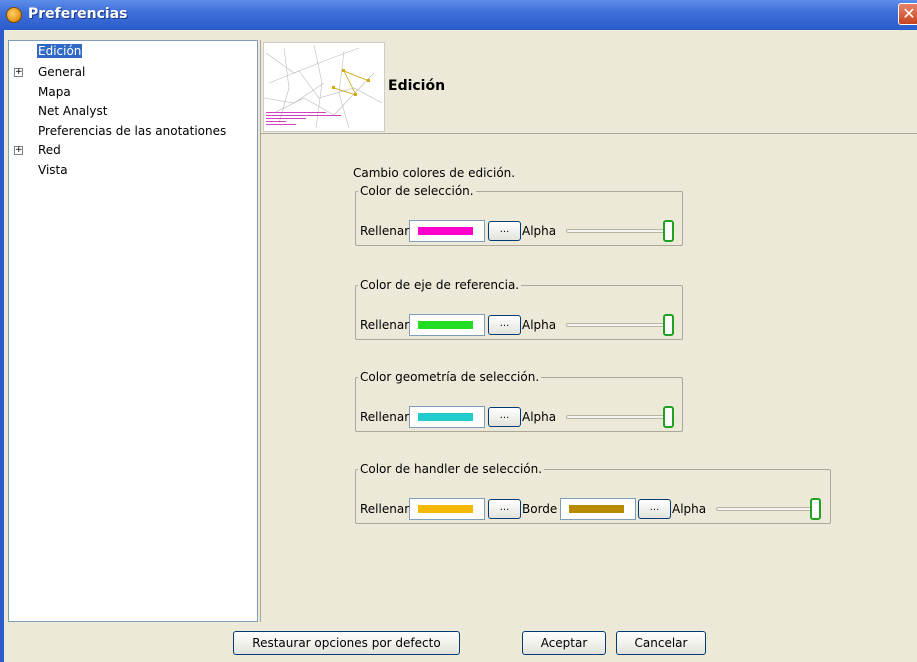 This screenshot has width=917, height=662. I want to click on page-header: Edición, so click(589, 87).